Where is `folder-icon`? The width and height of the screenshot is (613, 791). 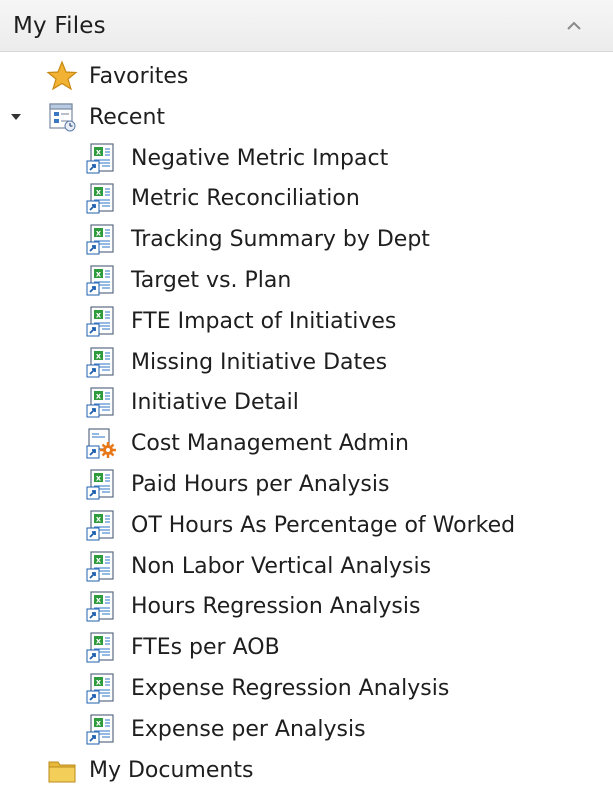 folder-icon is located at coordinates (62, 770).